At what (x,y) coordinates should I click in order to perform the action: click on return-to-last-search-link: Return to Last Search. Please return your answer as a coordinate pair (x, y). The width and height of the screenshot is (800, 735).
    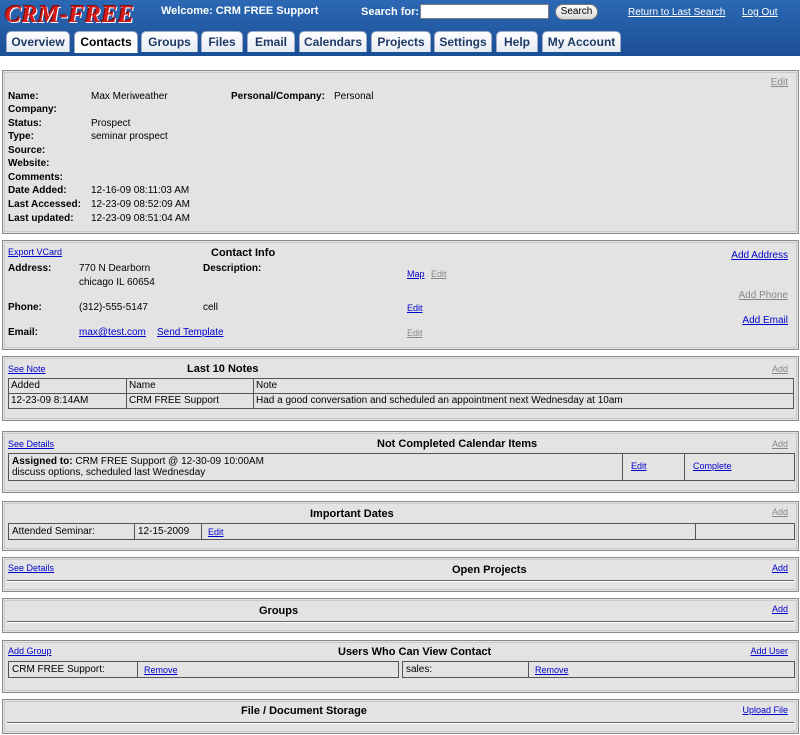
    Looking at the image, I should click on (676, 12).